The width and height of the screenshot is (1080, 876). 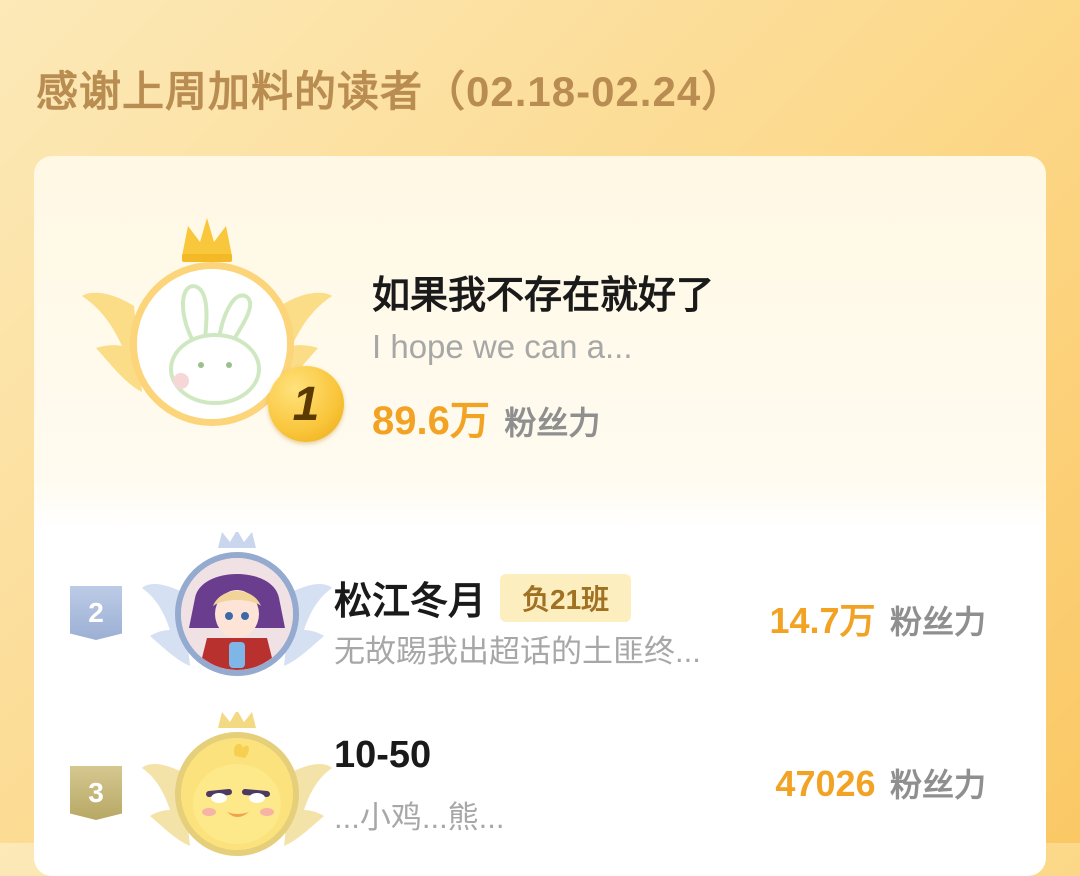 I want to click on anime-girl-avatar-icon, so click(x=237, y=614).